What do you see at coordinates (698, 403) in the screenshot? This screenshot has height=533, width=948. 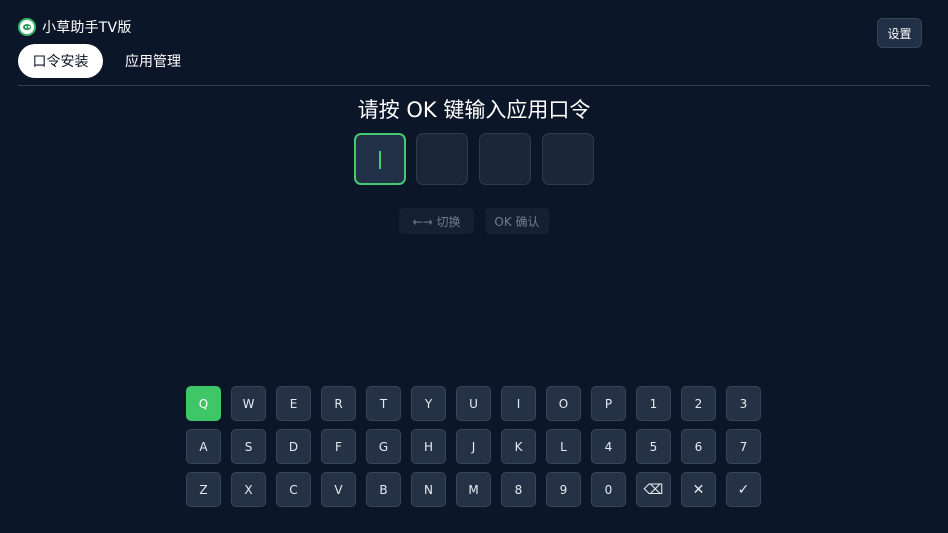 I see `key-2: 2` at bounding box center [698, 403].